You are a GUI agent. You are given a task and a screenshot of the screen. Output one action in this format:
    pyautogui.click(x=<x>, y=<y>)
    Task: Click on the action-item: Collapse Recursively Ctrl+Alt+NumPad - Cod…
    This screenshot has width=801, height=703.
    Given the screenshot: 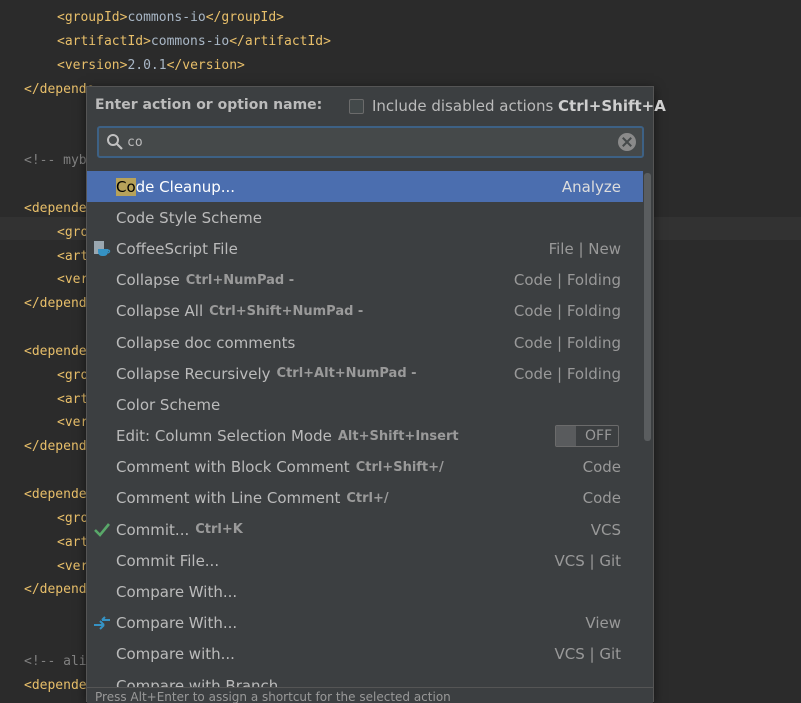 What is the action you would take?
    pyautogui.click(x=365, y=373)
    